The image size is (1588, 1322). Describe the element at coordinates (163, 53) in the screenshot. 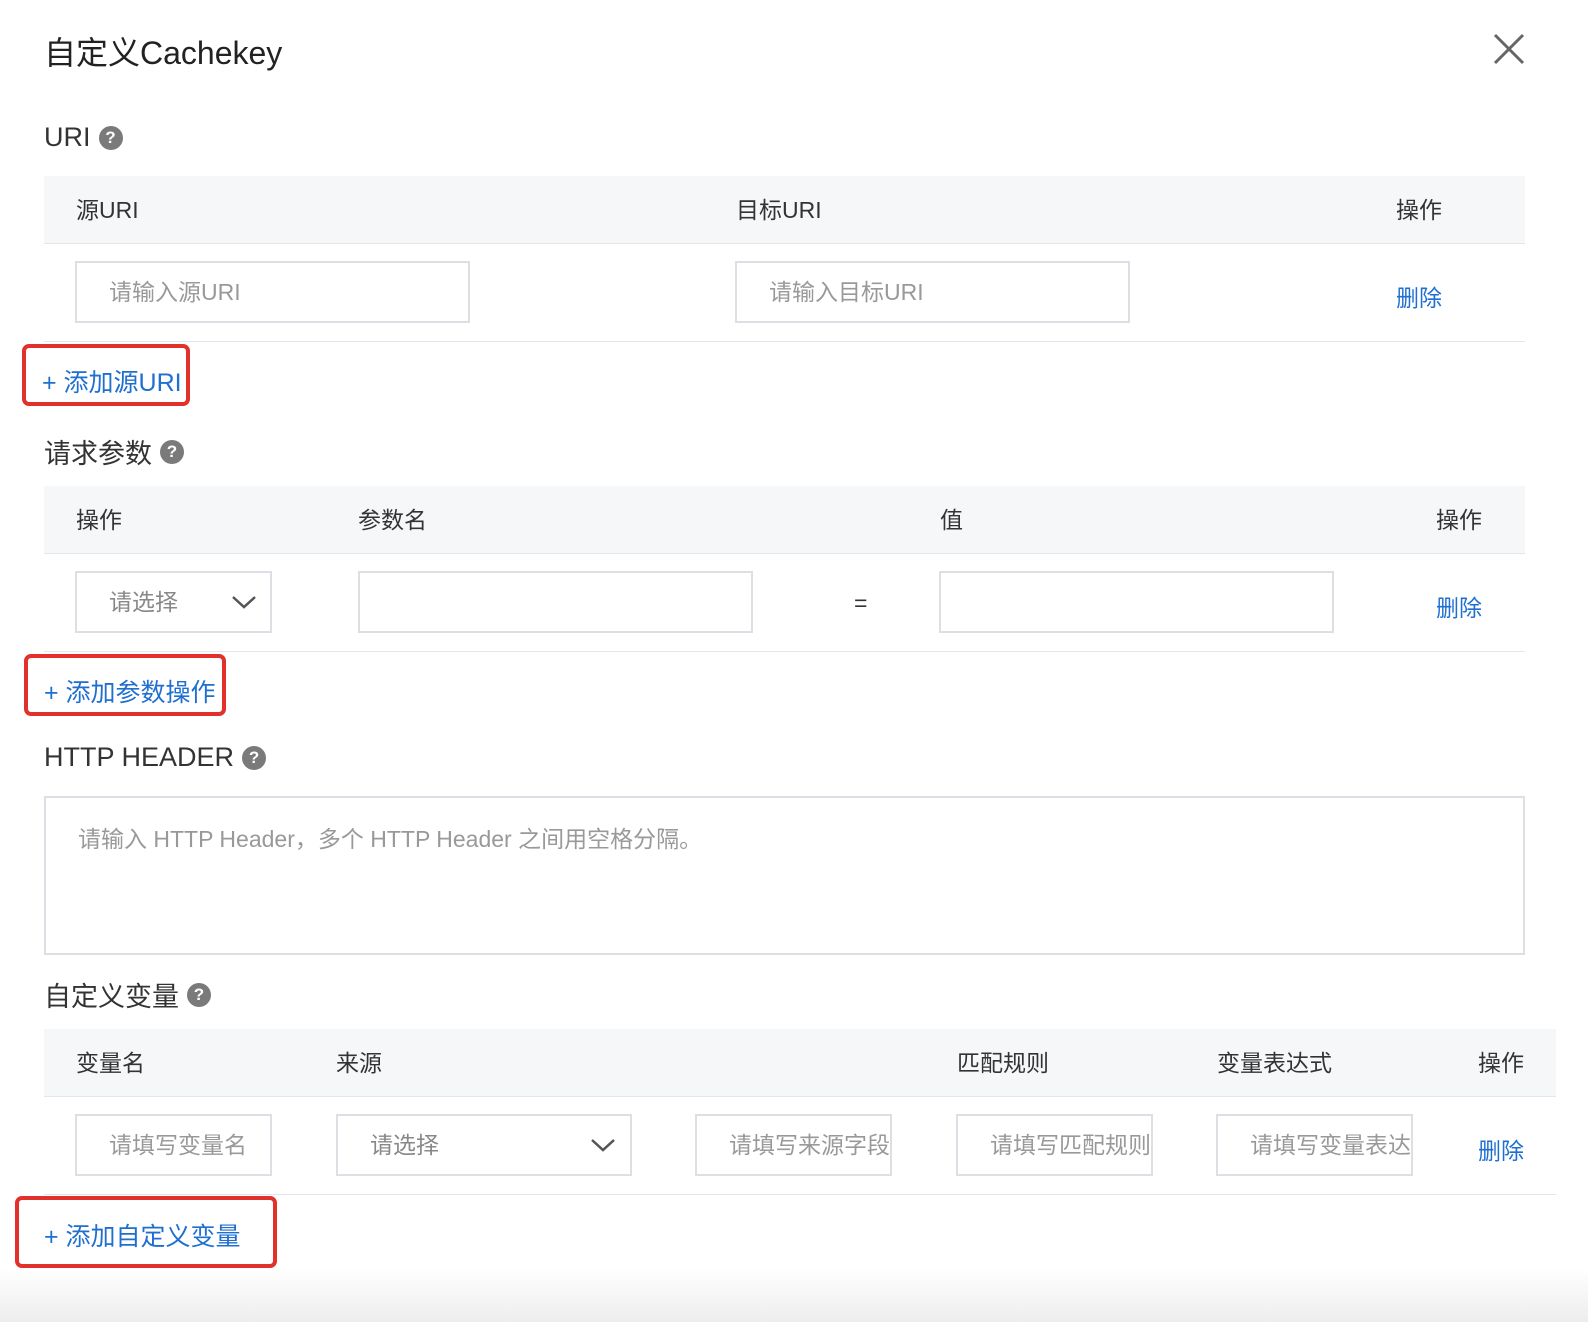

I see `dialog-title: 自定义Cachekey` at that location.